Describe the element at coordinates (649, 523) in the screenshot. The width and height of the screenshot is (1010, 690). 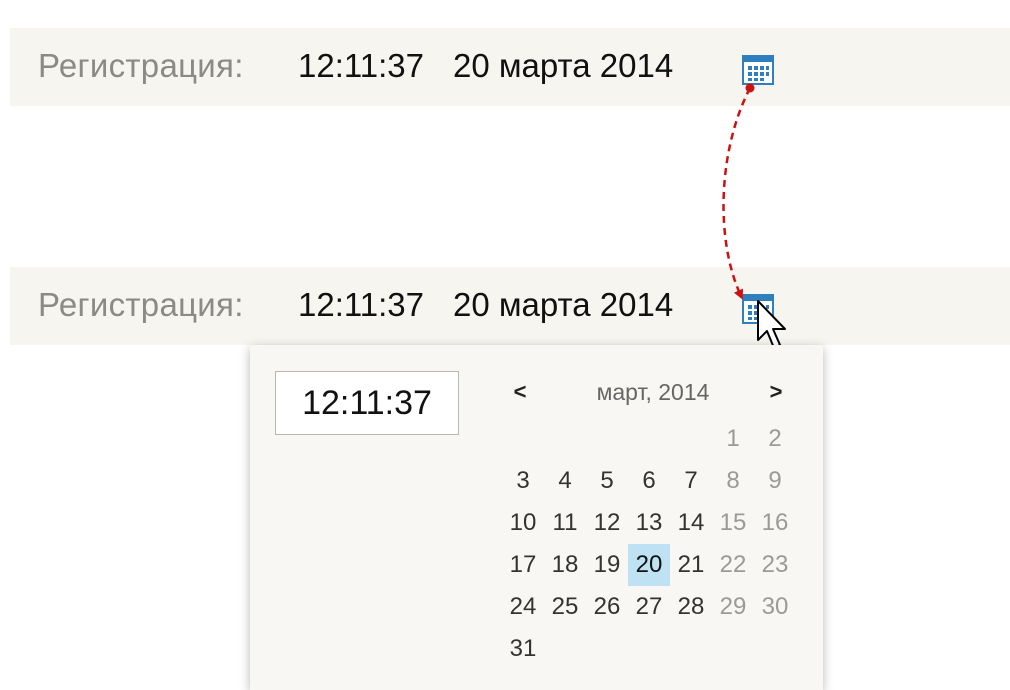
I see `calendar-day: 13` at that location.